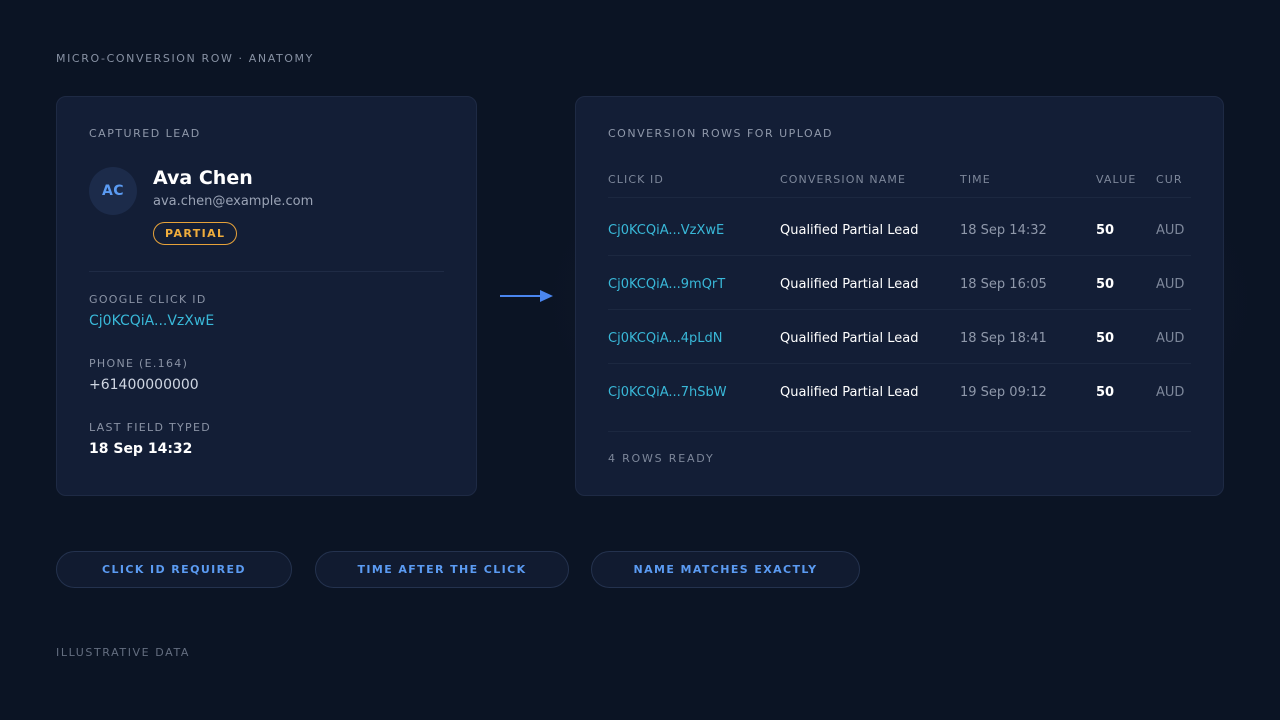 The height and width of the screenshot is (720, 1280). Describe the element at coordinates (195, 233) in the screenshot. I see `status-badge: PARTIAL` at that location.